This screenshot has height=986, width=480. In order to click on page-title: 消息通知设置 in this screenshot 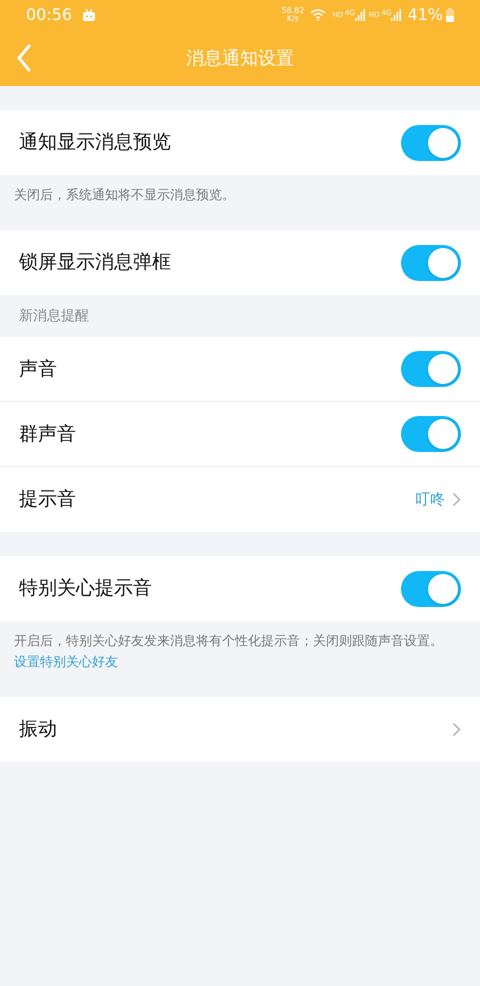, I will do `click(240, 58)`.